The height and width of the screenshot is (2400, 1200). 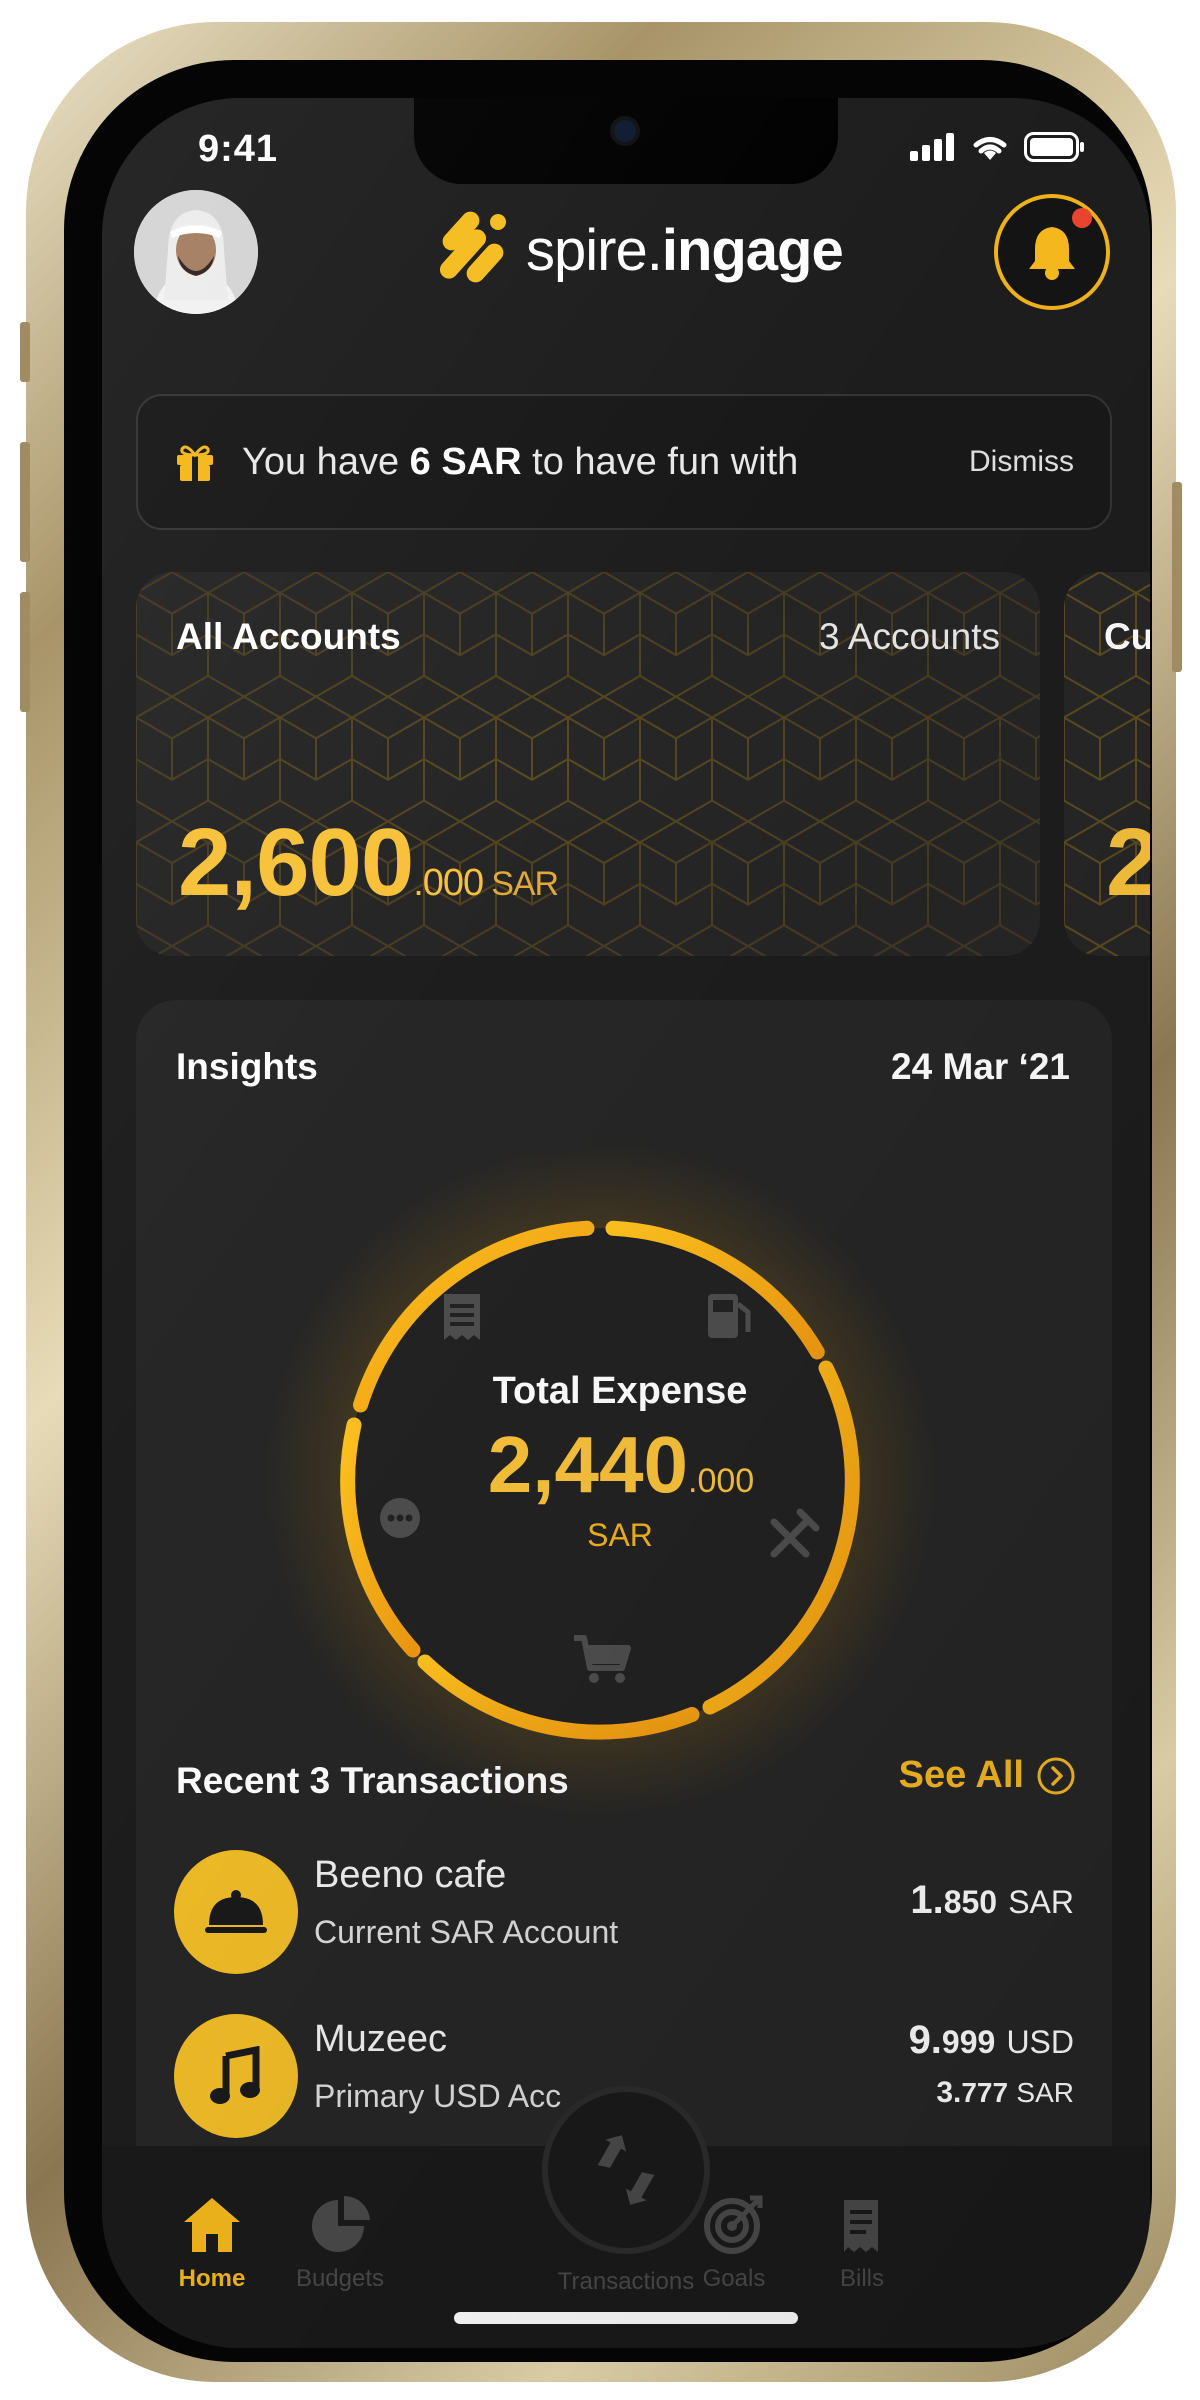 I want to click on promo-message: You have 6 SAR to have fun with, so click(x=605, y=462).